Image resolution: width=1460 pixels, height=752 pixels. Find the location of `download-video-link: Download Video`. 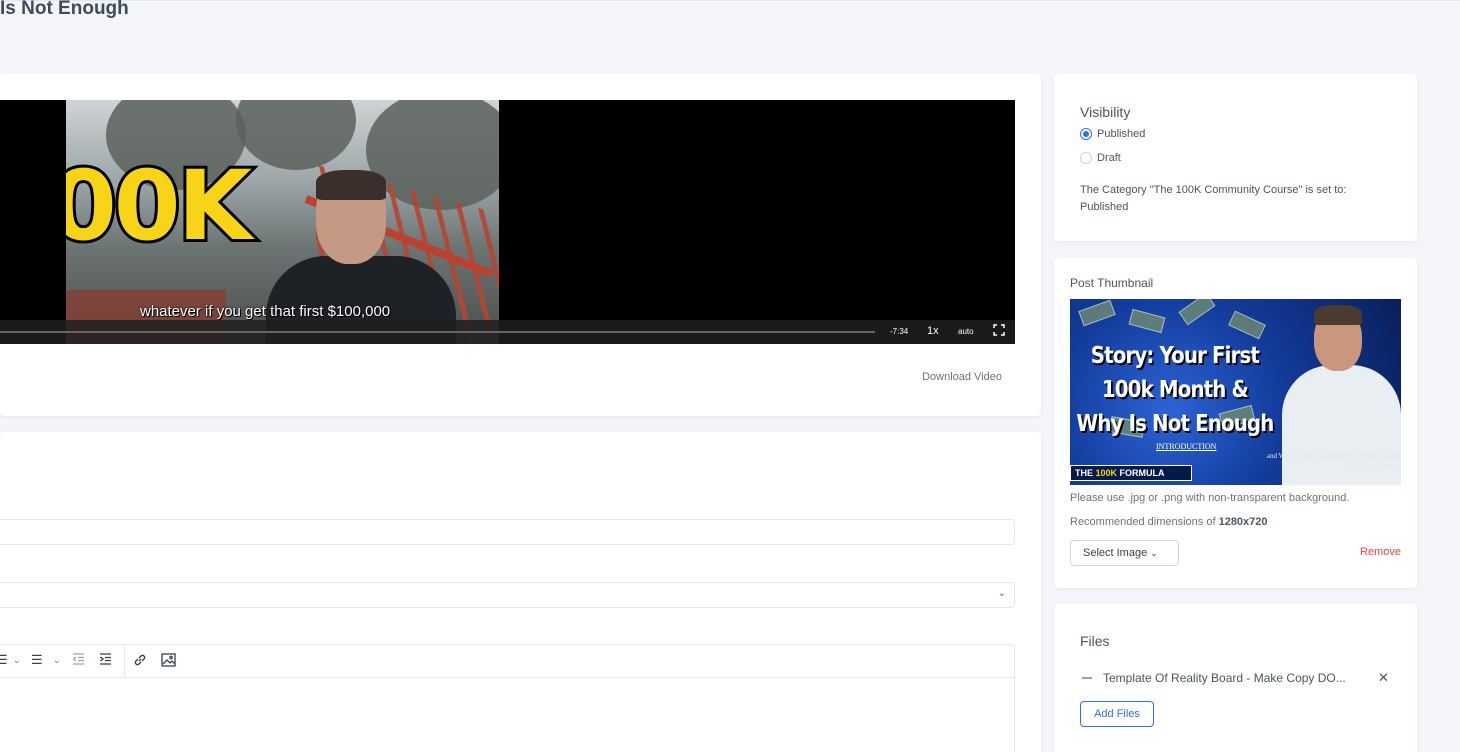

download-video-link: Download Video is located at coordinates (962, 377).